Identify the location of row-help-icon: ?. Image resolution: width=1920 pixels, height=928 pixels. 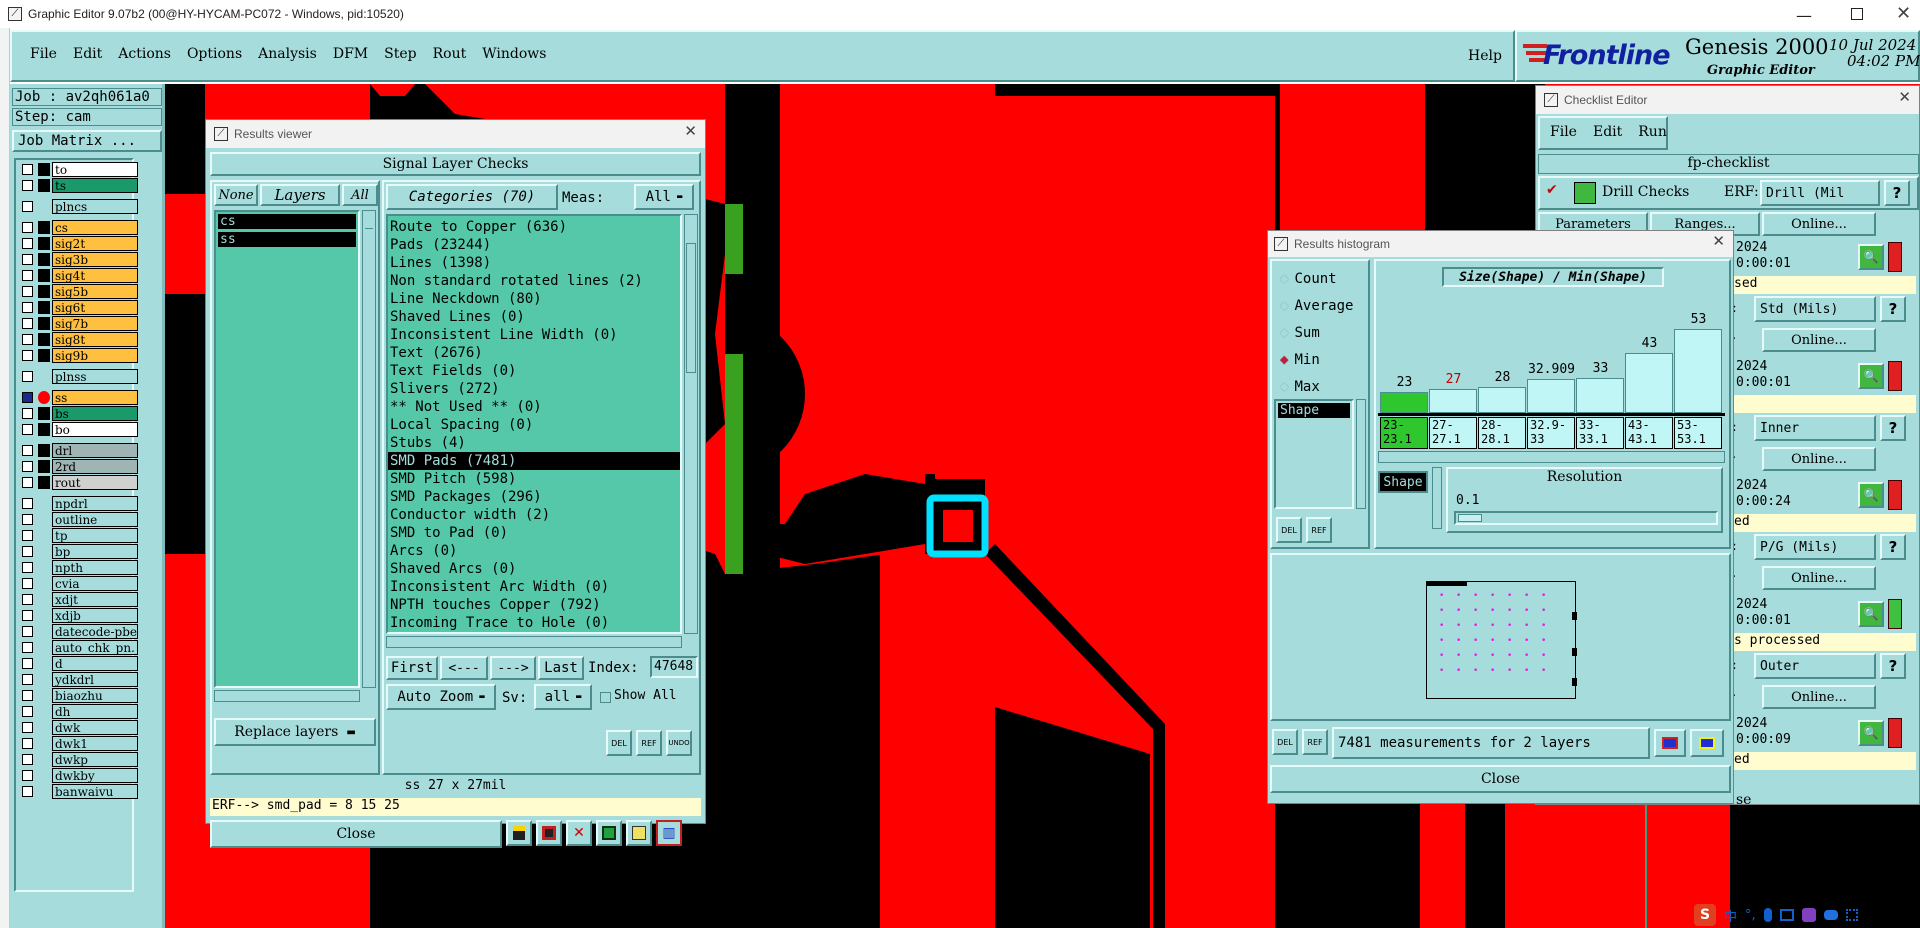
(1893, 309).